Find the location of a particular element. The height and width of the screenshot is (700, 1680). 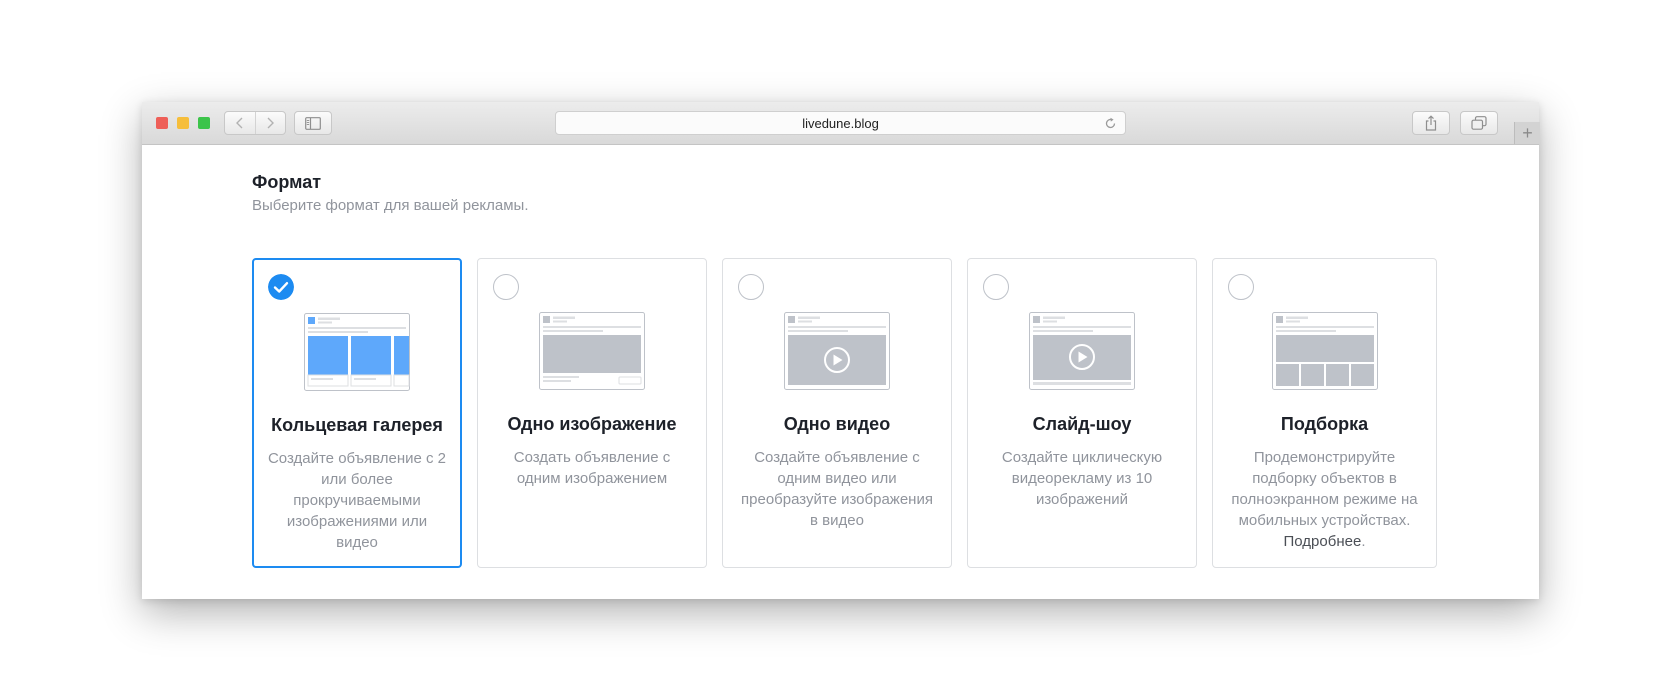

chevron-left-icon is located at coordinates (239, 123).